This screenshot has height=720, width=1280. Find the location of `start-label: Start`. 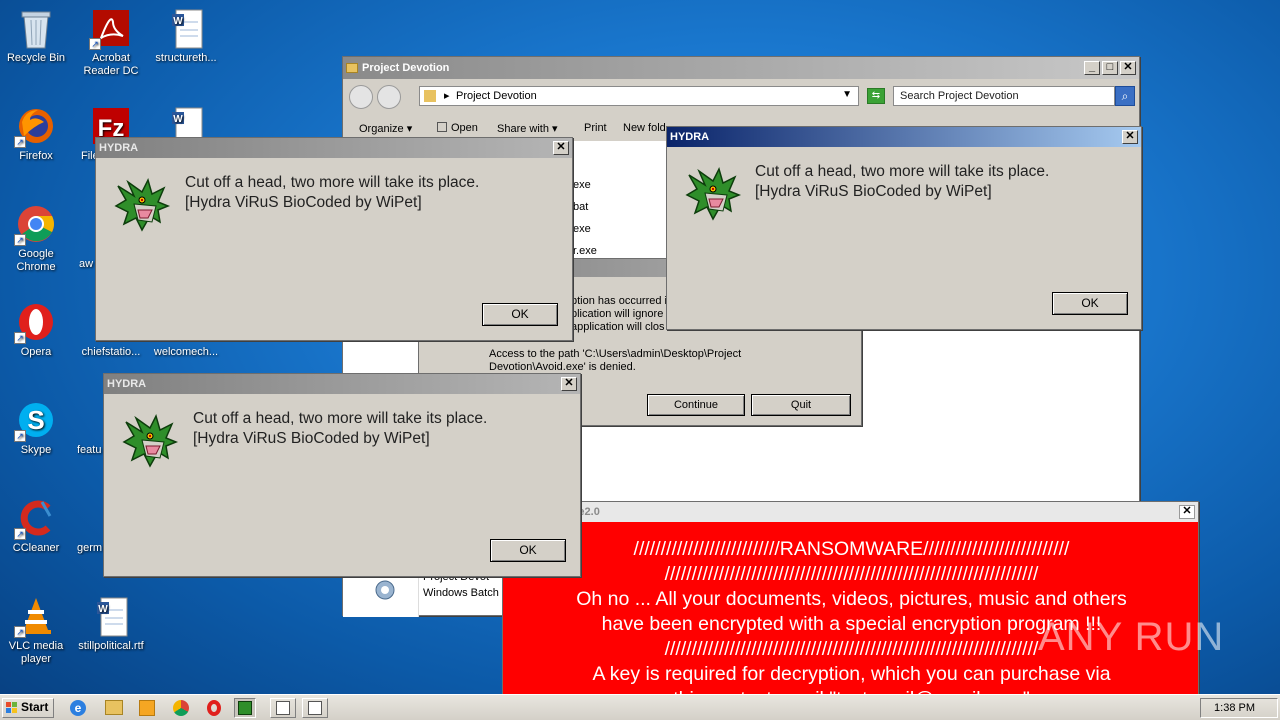

start-label: Start is located at coordinates (35, 707).